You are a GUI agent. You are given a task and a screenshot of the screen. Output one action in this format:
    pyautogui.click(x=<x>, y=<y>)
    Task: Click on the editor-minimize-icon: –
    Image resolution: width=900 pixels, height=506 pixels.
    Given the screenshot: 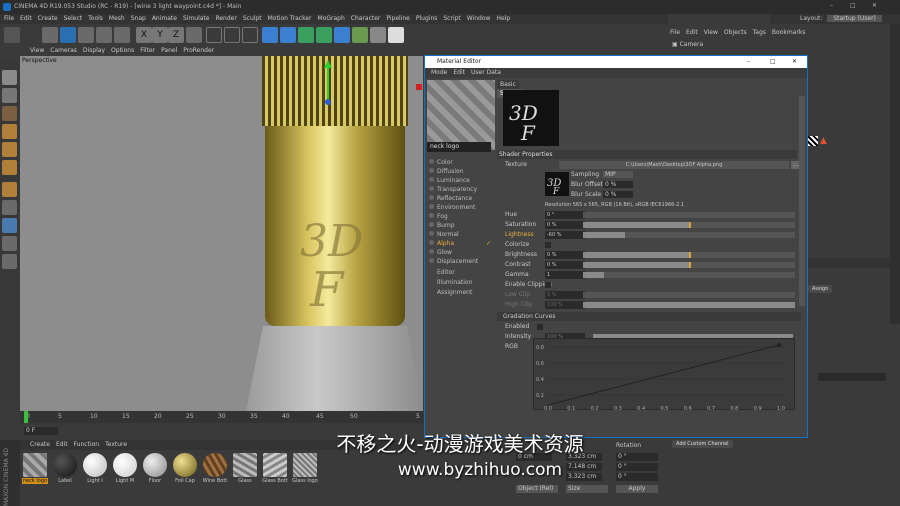 What is the action you would take?
    pyautogui.click(x=748, y=62)
    